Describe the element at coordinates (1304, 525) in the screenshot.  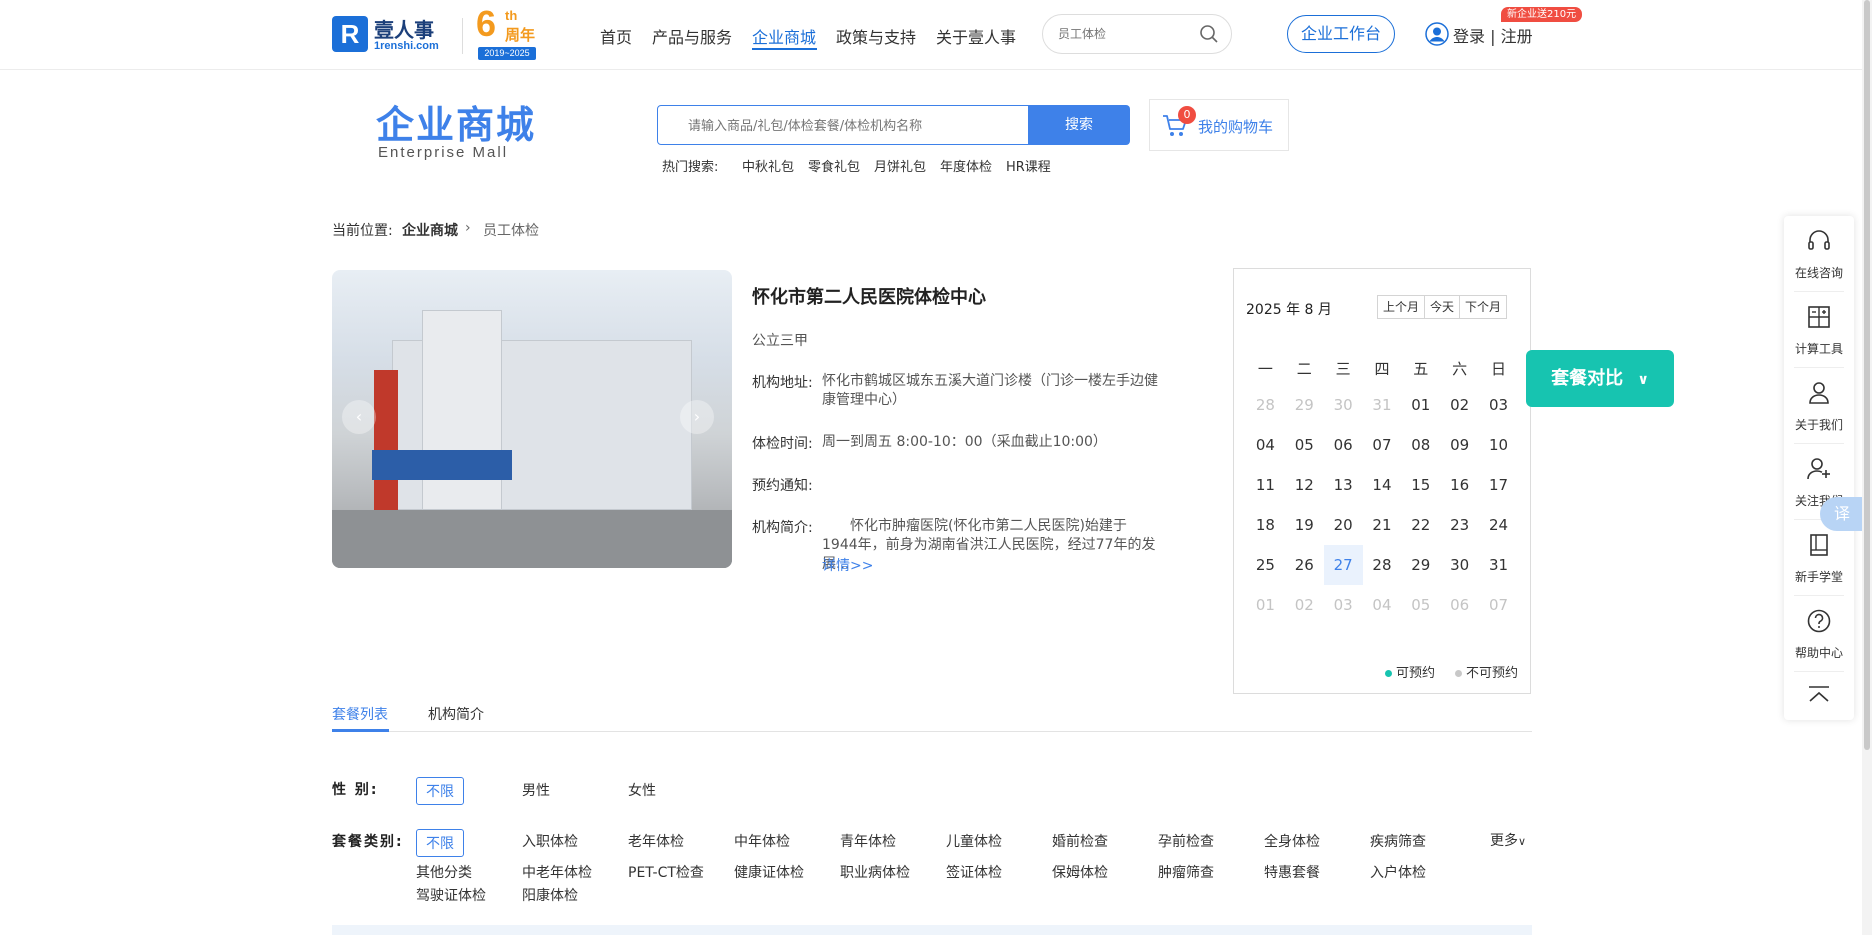
I see `calendar-day: 19` at that location.